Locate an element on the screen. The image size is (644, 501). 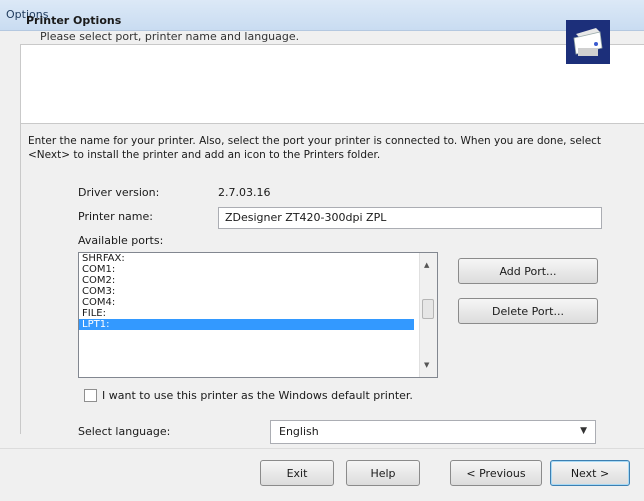
select-language-label: Select language: is located at coordinates (124, 431).